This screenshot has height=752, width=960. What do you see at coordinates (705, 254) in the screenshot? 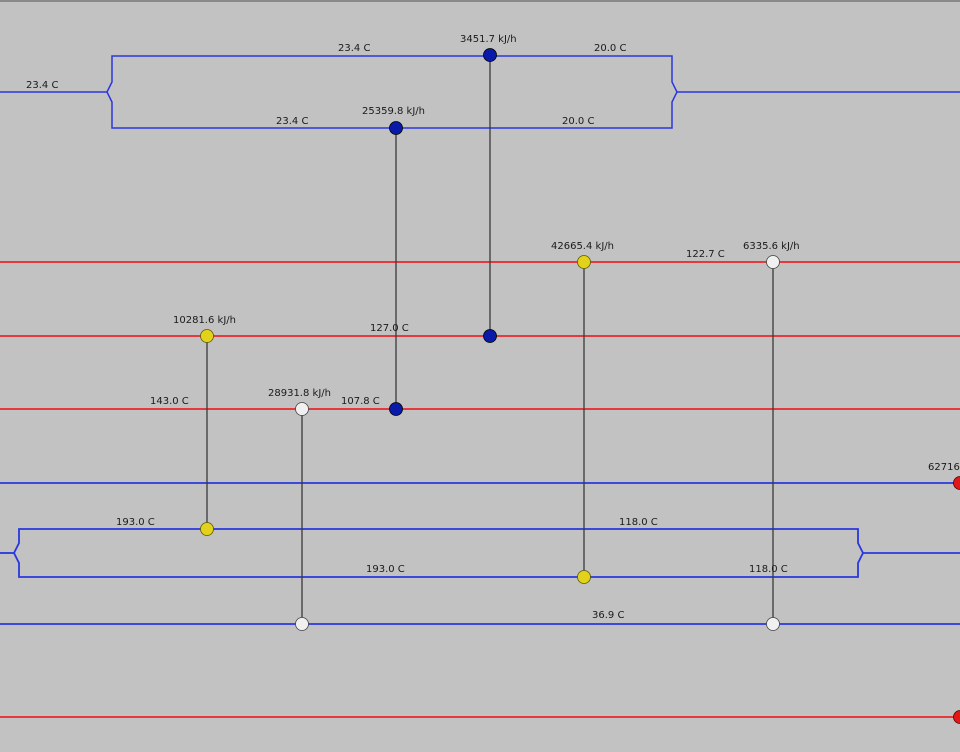
I see `temperature-label: 122.7 C` at bounding box center [705, 254].